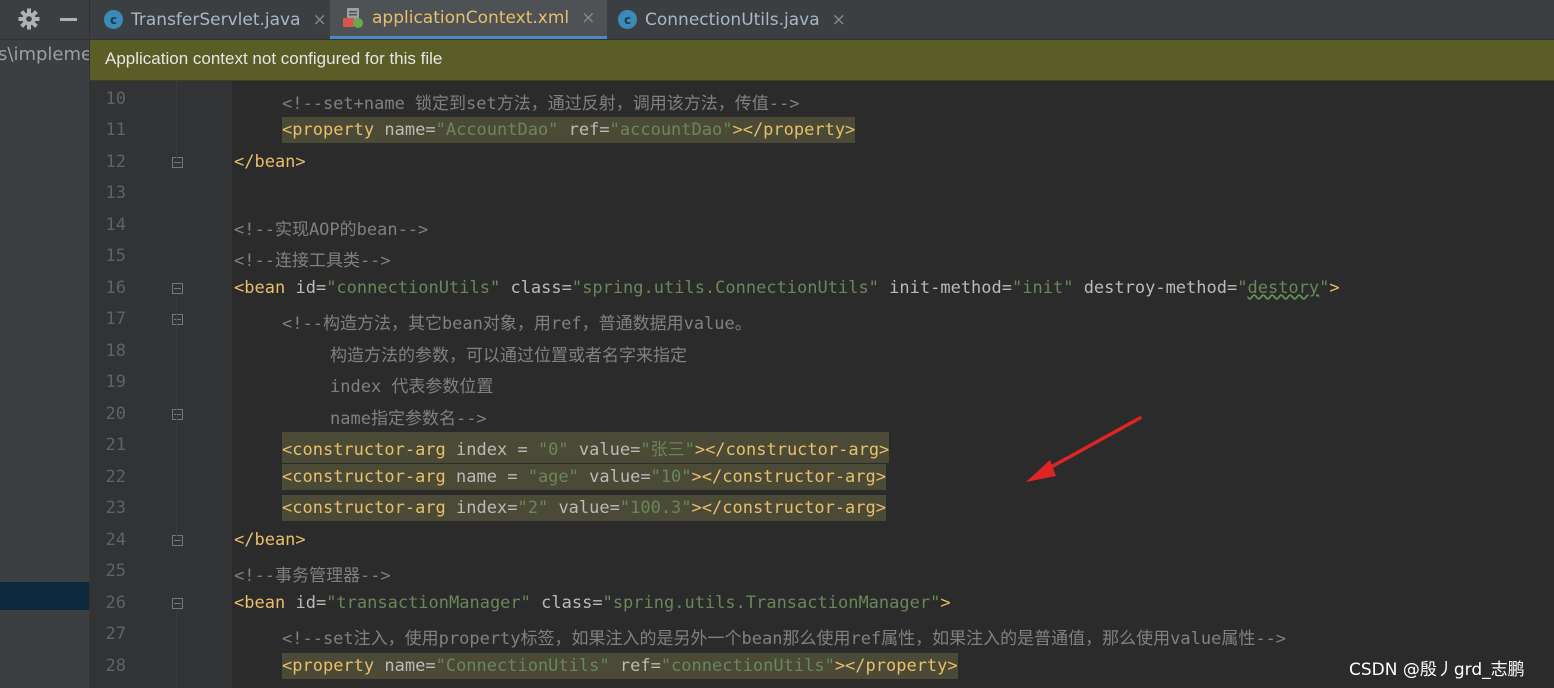 This screenshot has width=1554, height=688. I want to click on tab-applicationcontext: applicationContext.xml ×, so click(469, 19).